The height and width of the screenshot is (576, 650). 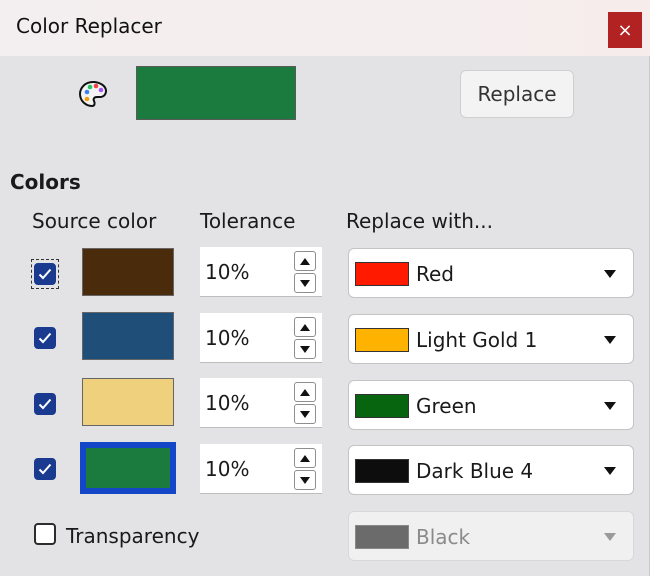 I want to click on palette-icon, so click(x=93, y=94).